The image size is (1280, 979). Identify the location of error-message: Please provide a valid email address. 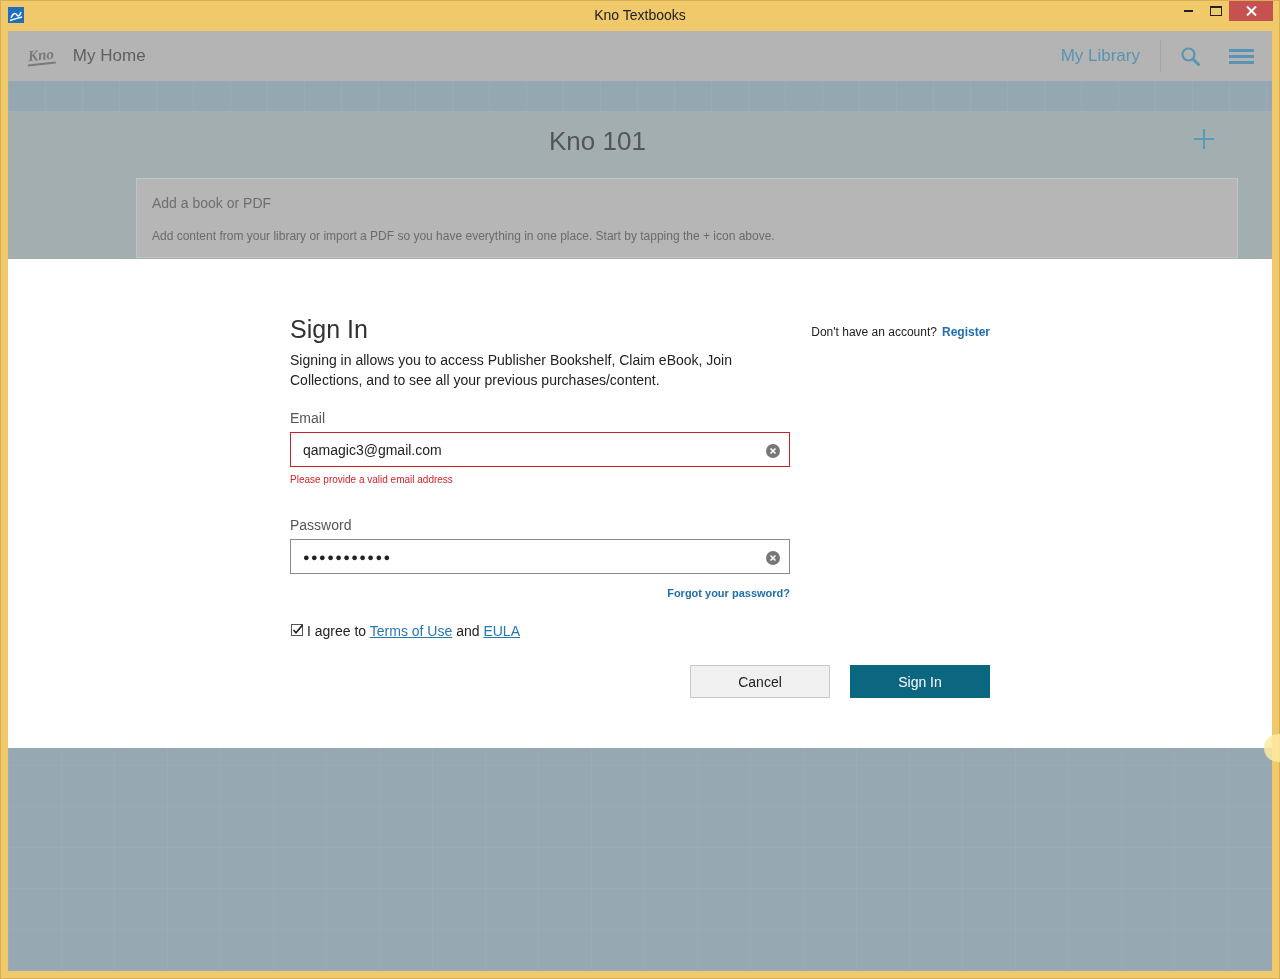
(372, 480).